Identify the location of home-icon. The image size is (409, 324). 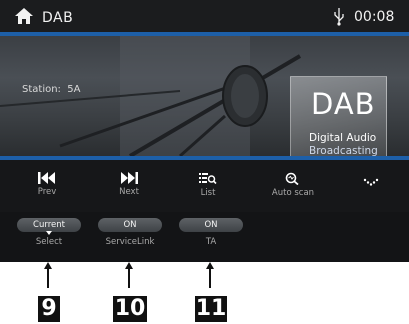
(24, 16).